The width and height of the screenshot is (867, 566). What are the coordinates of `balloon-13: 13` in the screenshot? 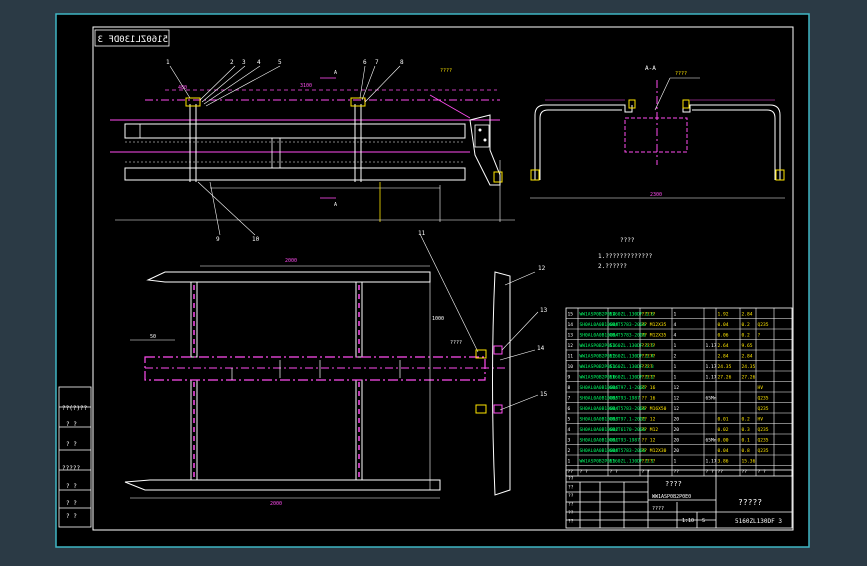 It's located at (544, 310).